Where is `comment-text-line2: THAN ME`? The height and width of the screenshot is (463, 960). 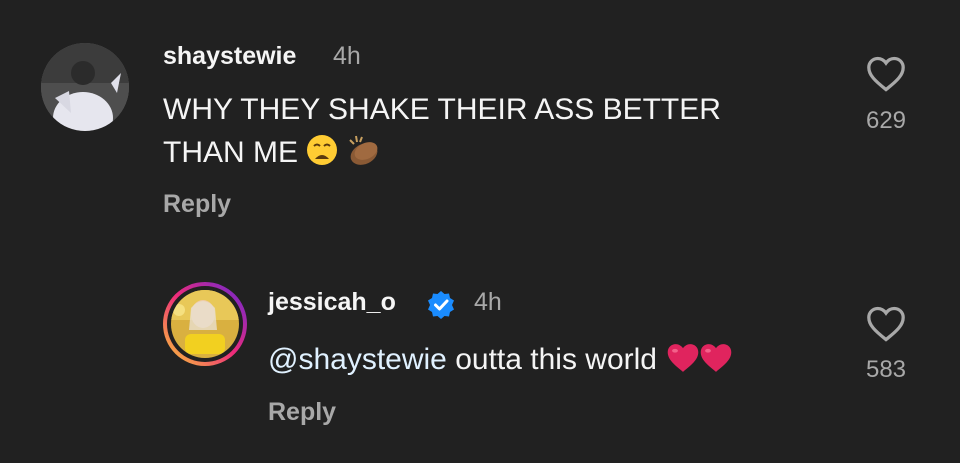
comment-text-line2: THAN ME is located at coordinates (230, 152).